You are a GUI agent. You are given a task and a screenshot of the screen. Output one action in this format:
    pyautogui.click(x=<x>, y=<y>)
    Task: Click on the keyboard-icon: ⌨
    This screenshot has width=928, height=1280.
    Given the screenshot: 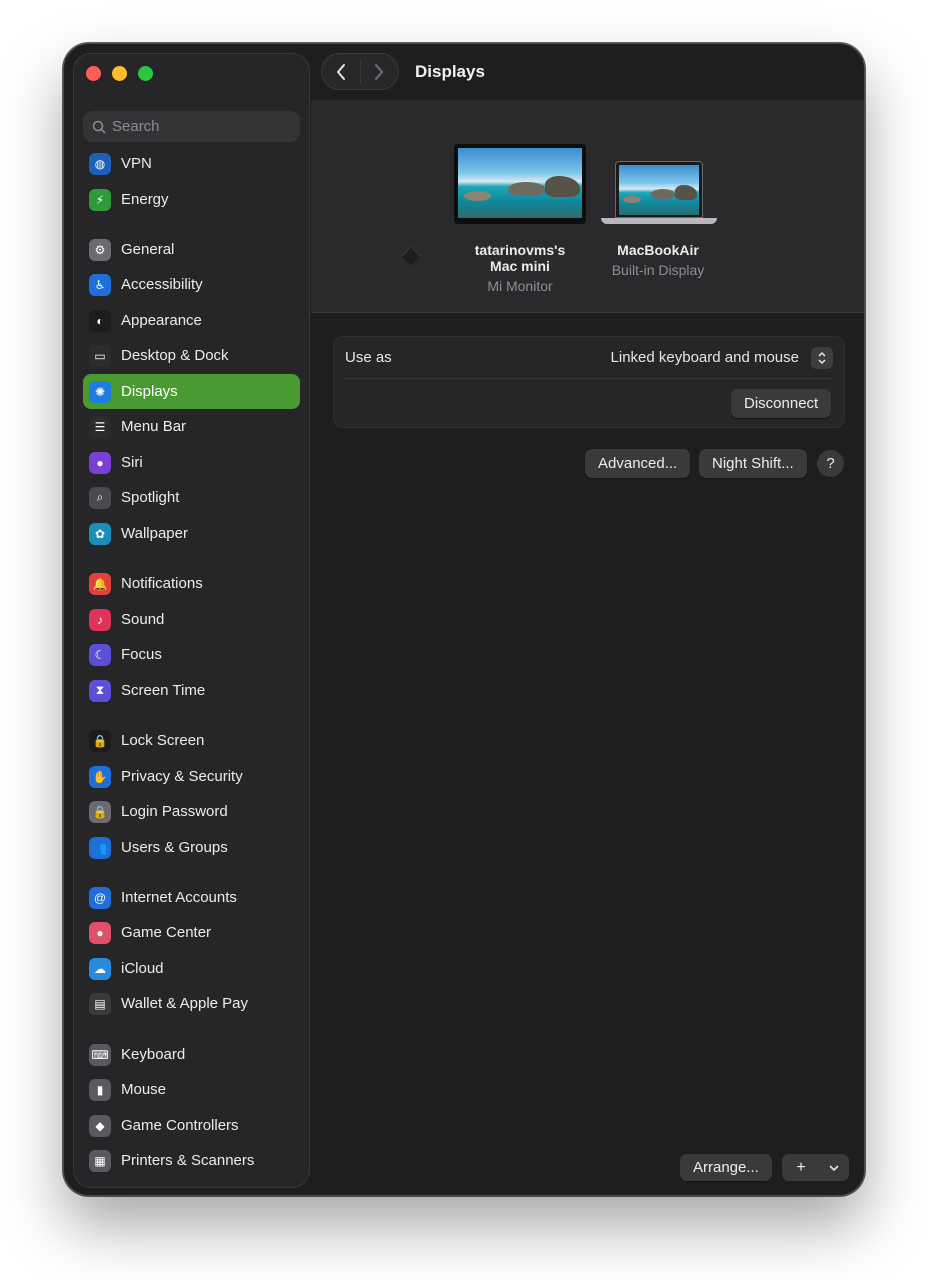 What is the action you would take?
    pyautogui.click(x=100, y=1054)
    